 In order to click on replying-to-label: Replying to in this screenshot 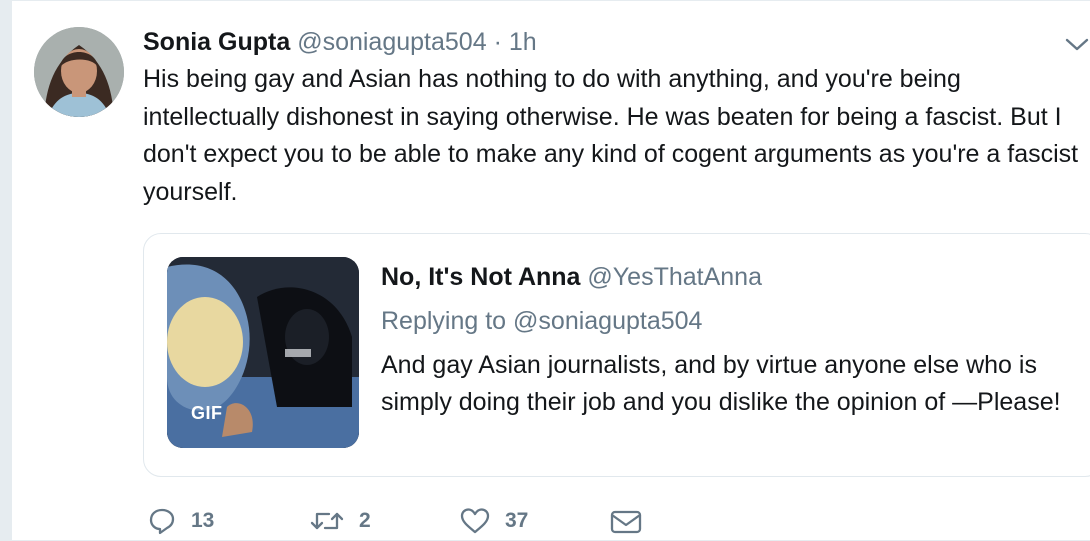, I will do `click(444, 321)`.